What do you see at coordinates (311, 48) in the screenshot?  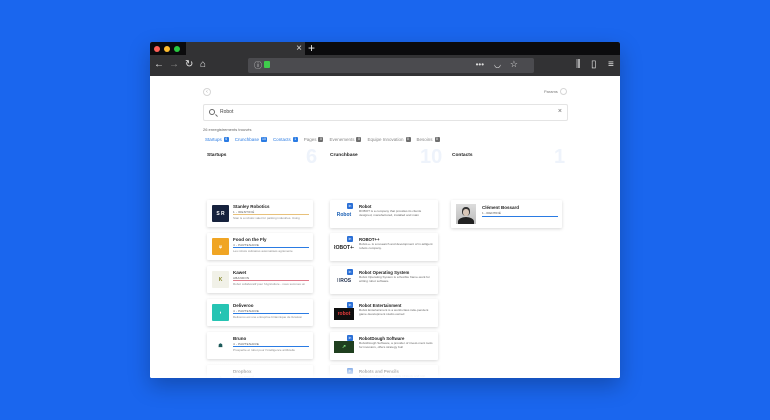 I see `plus-icon: +` at bounding box center [311, 48].